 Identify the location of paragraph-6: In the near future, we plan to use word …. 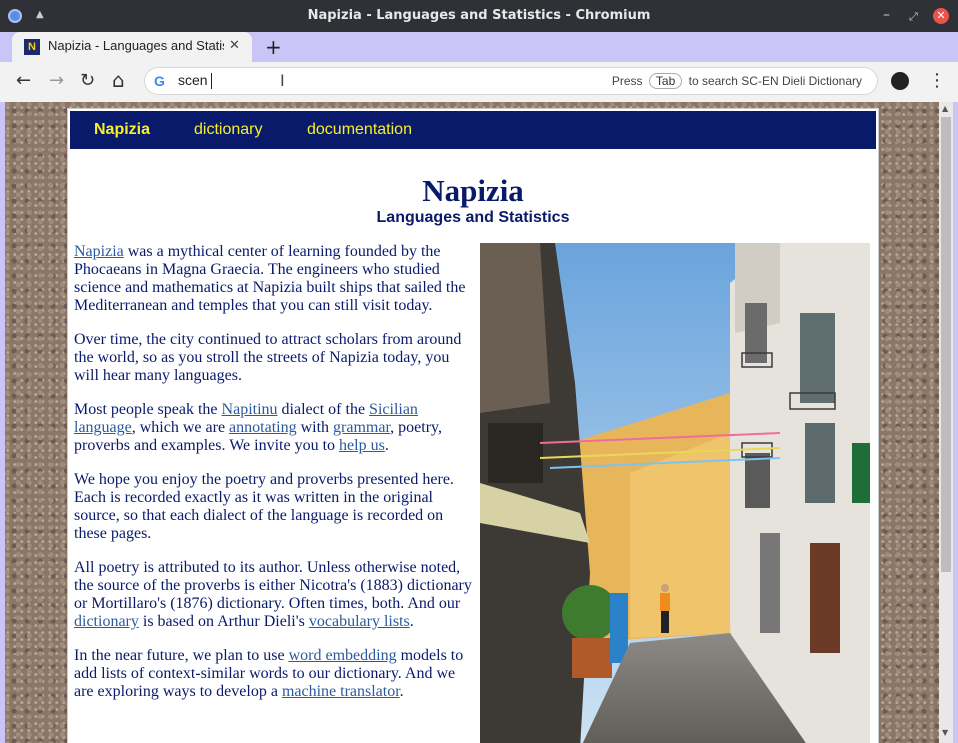
(274, 674).